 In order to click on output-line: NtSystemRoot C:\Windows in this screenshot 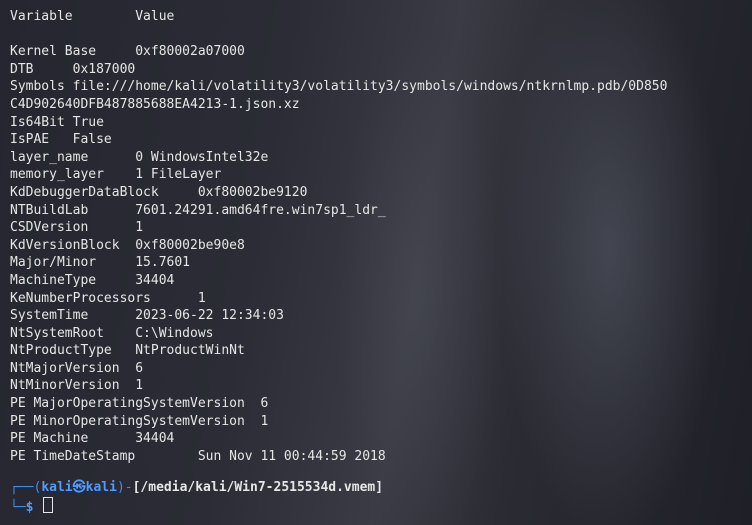, I will do `click(112, 333)`.